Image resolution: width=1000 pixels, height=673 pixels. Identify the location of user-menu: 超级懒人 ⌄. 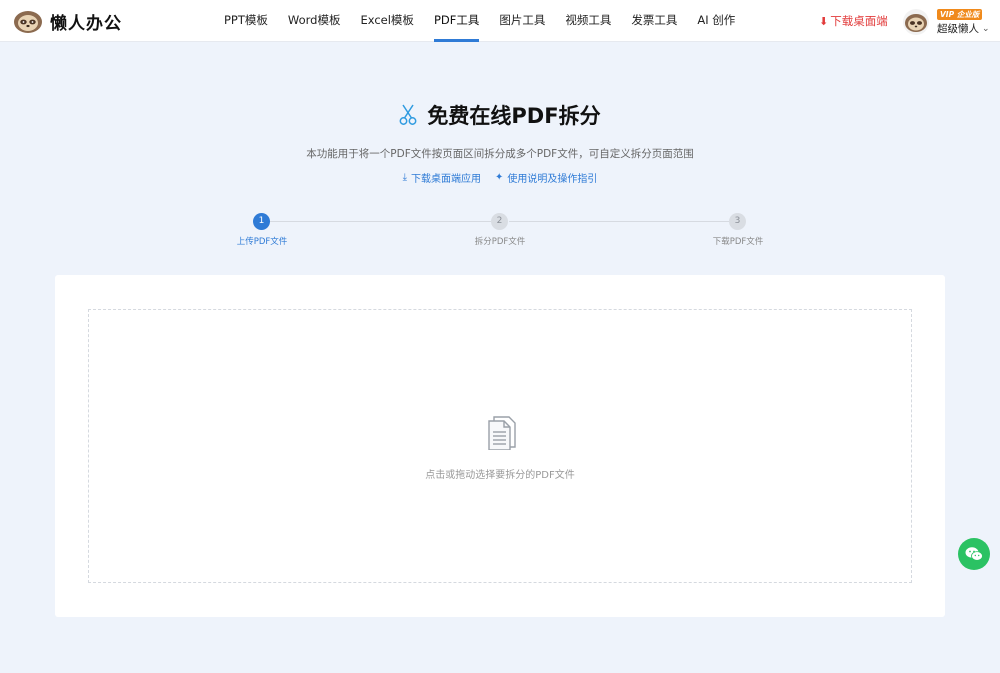
(963, 28).